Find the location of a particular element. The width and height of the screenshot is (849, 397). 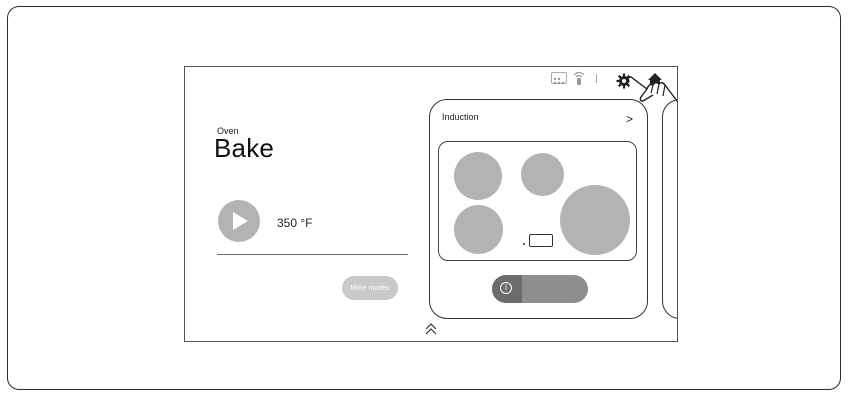

induction-title: Induction is located at coordinates (460, 117).